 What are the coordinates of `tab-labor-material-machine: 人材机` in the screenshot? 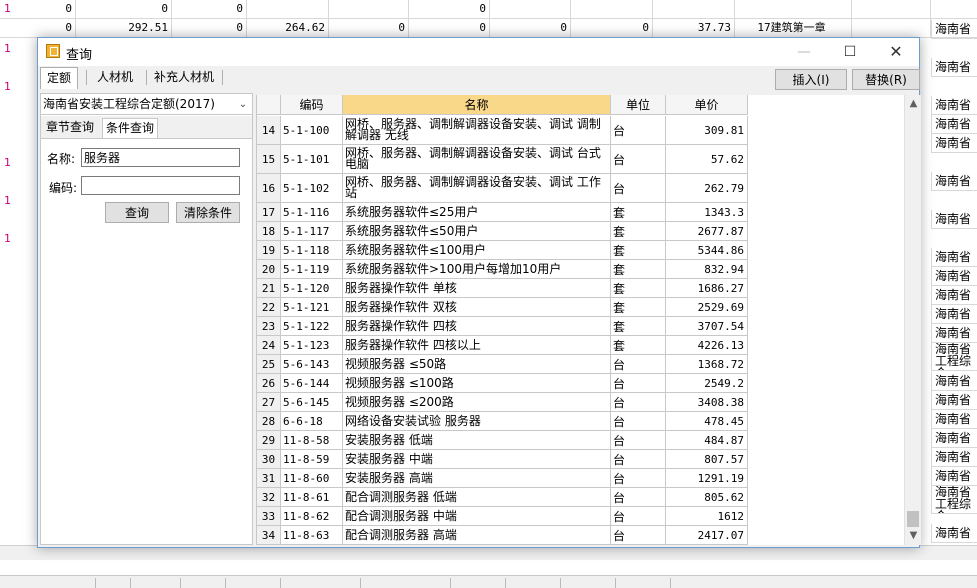 It's located at (115, 77).